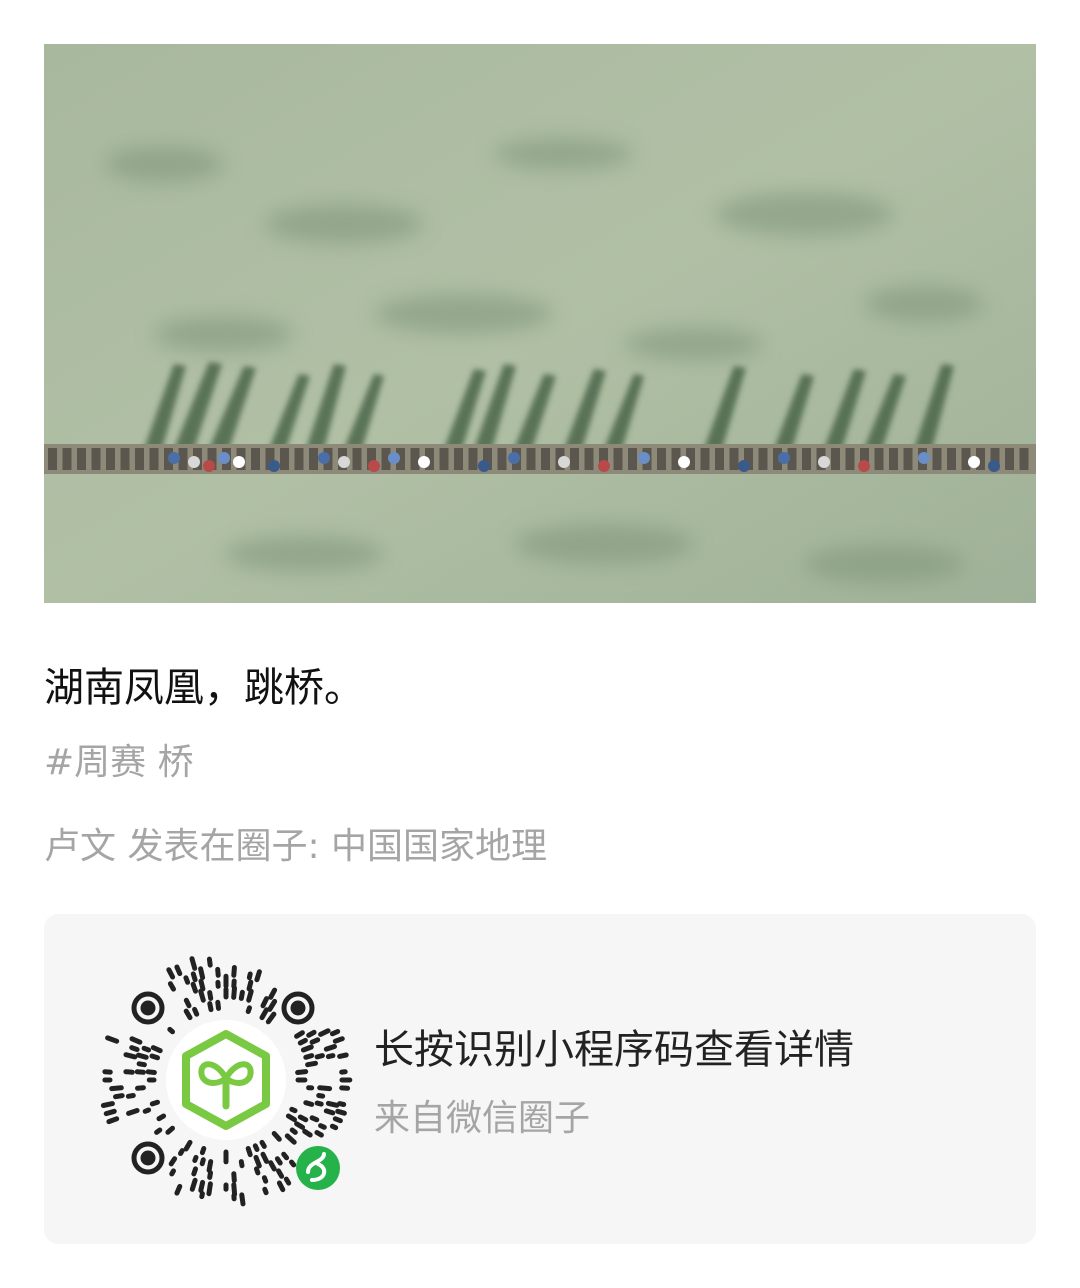 The image size is (1080, 1288). Describe the element at coordinates (119, 763) in the screenshot. I see `post-tag: #周赛 桥` at that location.